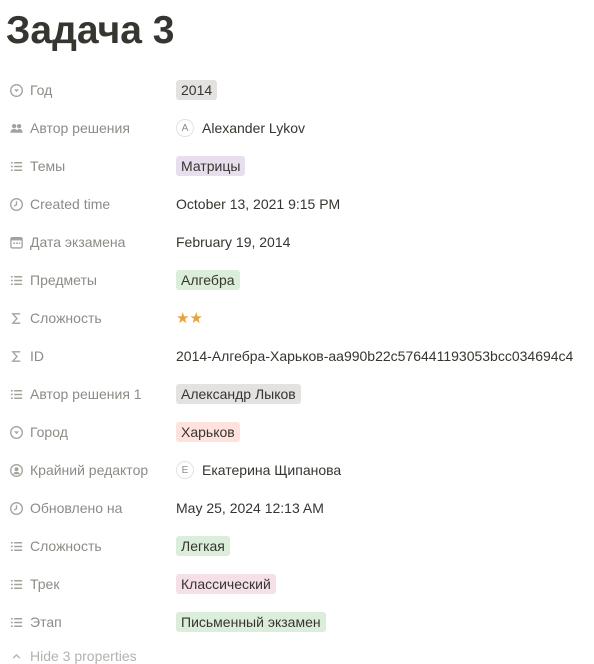 This screenshot has height=664, width=594. What do you see at coordinates (48, 166) in the screenshot?
I see `property-label: Темы` at bounding box center [48, 166].